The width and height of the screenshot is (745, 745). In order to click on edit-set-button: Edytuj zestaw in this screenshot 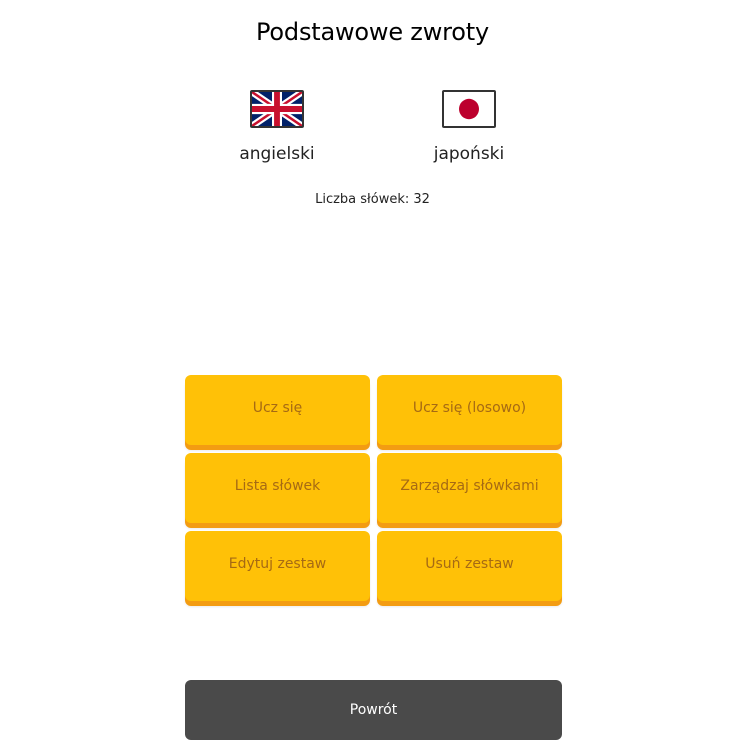, I will do `click(277, 566)`.